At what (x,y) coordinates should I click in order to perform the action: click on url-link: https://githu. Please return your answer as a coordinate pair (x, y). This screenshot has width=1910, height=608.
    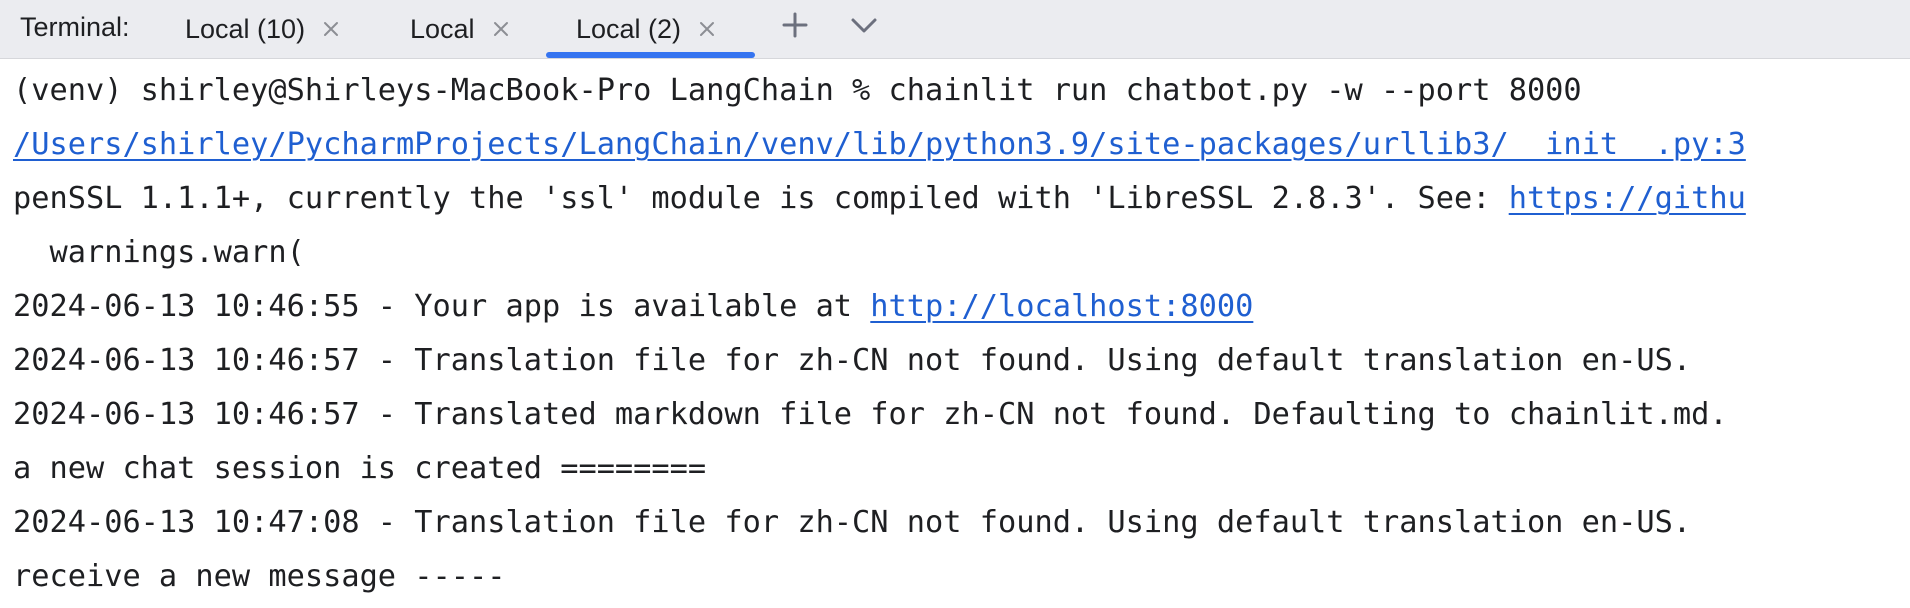
    Looking at the image, I should click on (1627, 198).